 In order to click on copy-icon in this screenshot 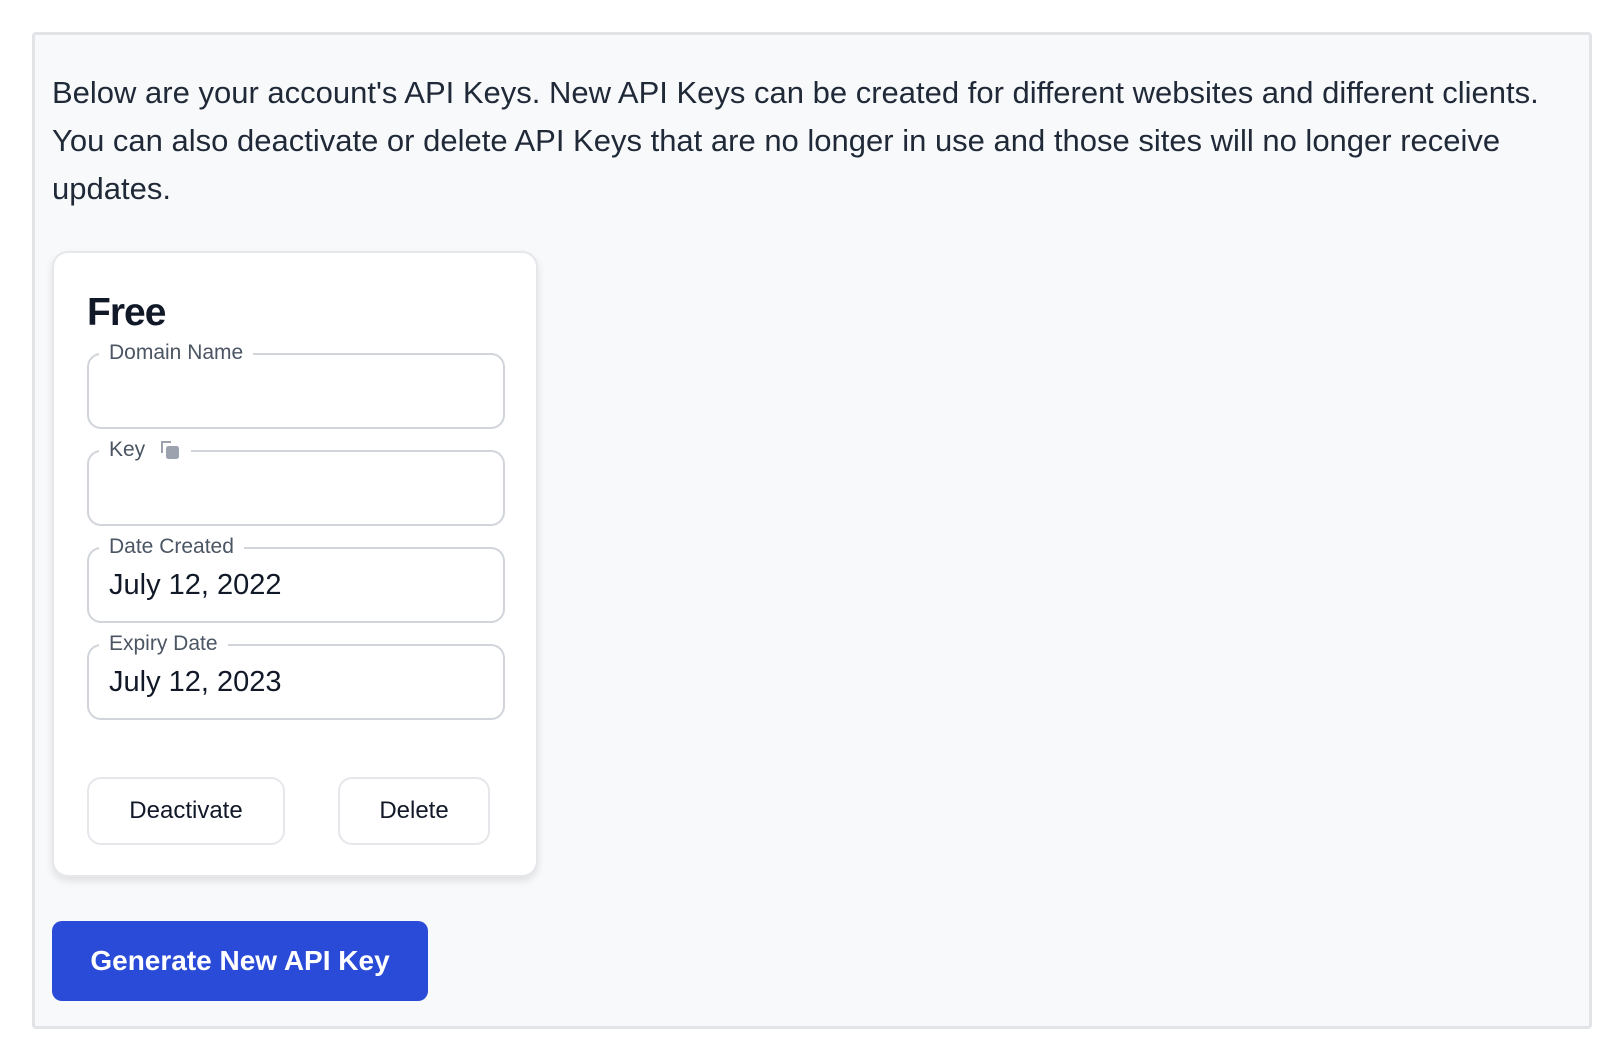, I will do `click(170, 450)`.